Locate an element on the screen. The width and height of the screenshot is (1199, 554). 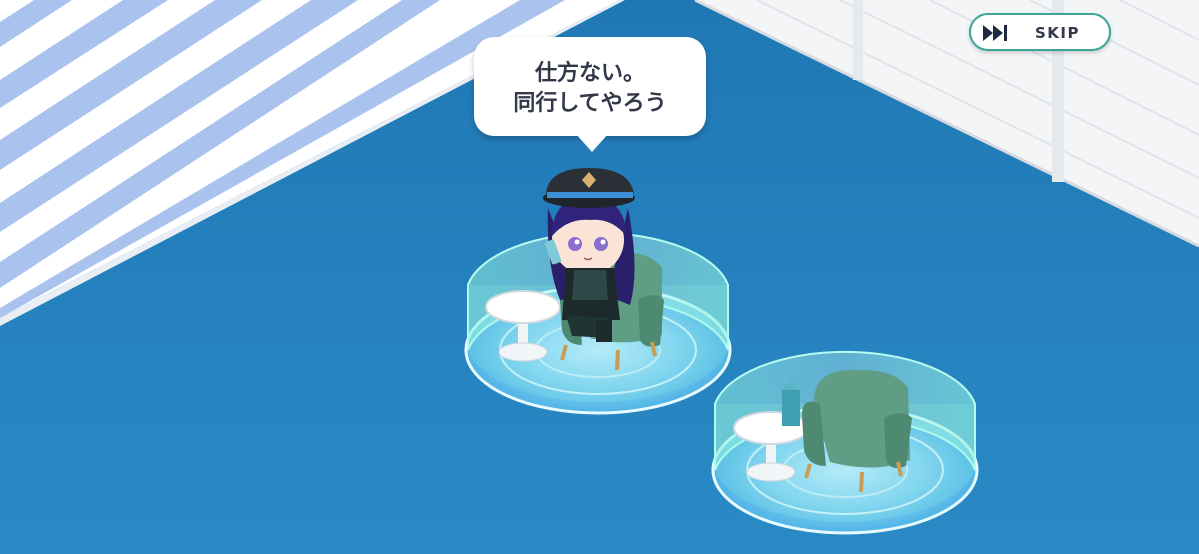
drink-carton-icon is located at coordinates (791, 408).